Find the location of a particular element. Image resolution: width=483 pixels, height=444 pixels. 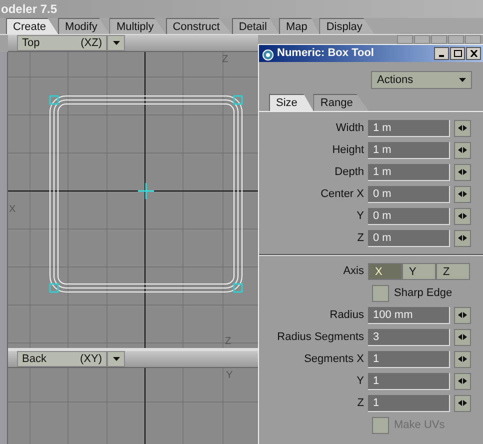

dialog-tab: Size is located at coordinates (291, 102).